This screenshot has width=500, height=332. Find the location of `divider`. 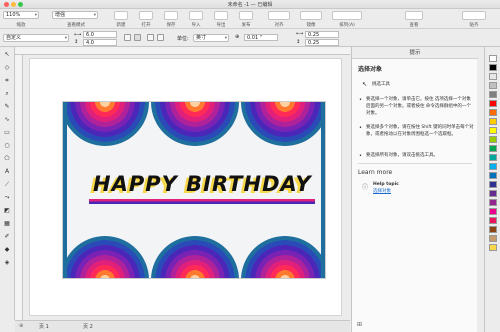

divider is located at coordinates (415, 163).